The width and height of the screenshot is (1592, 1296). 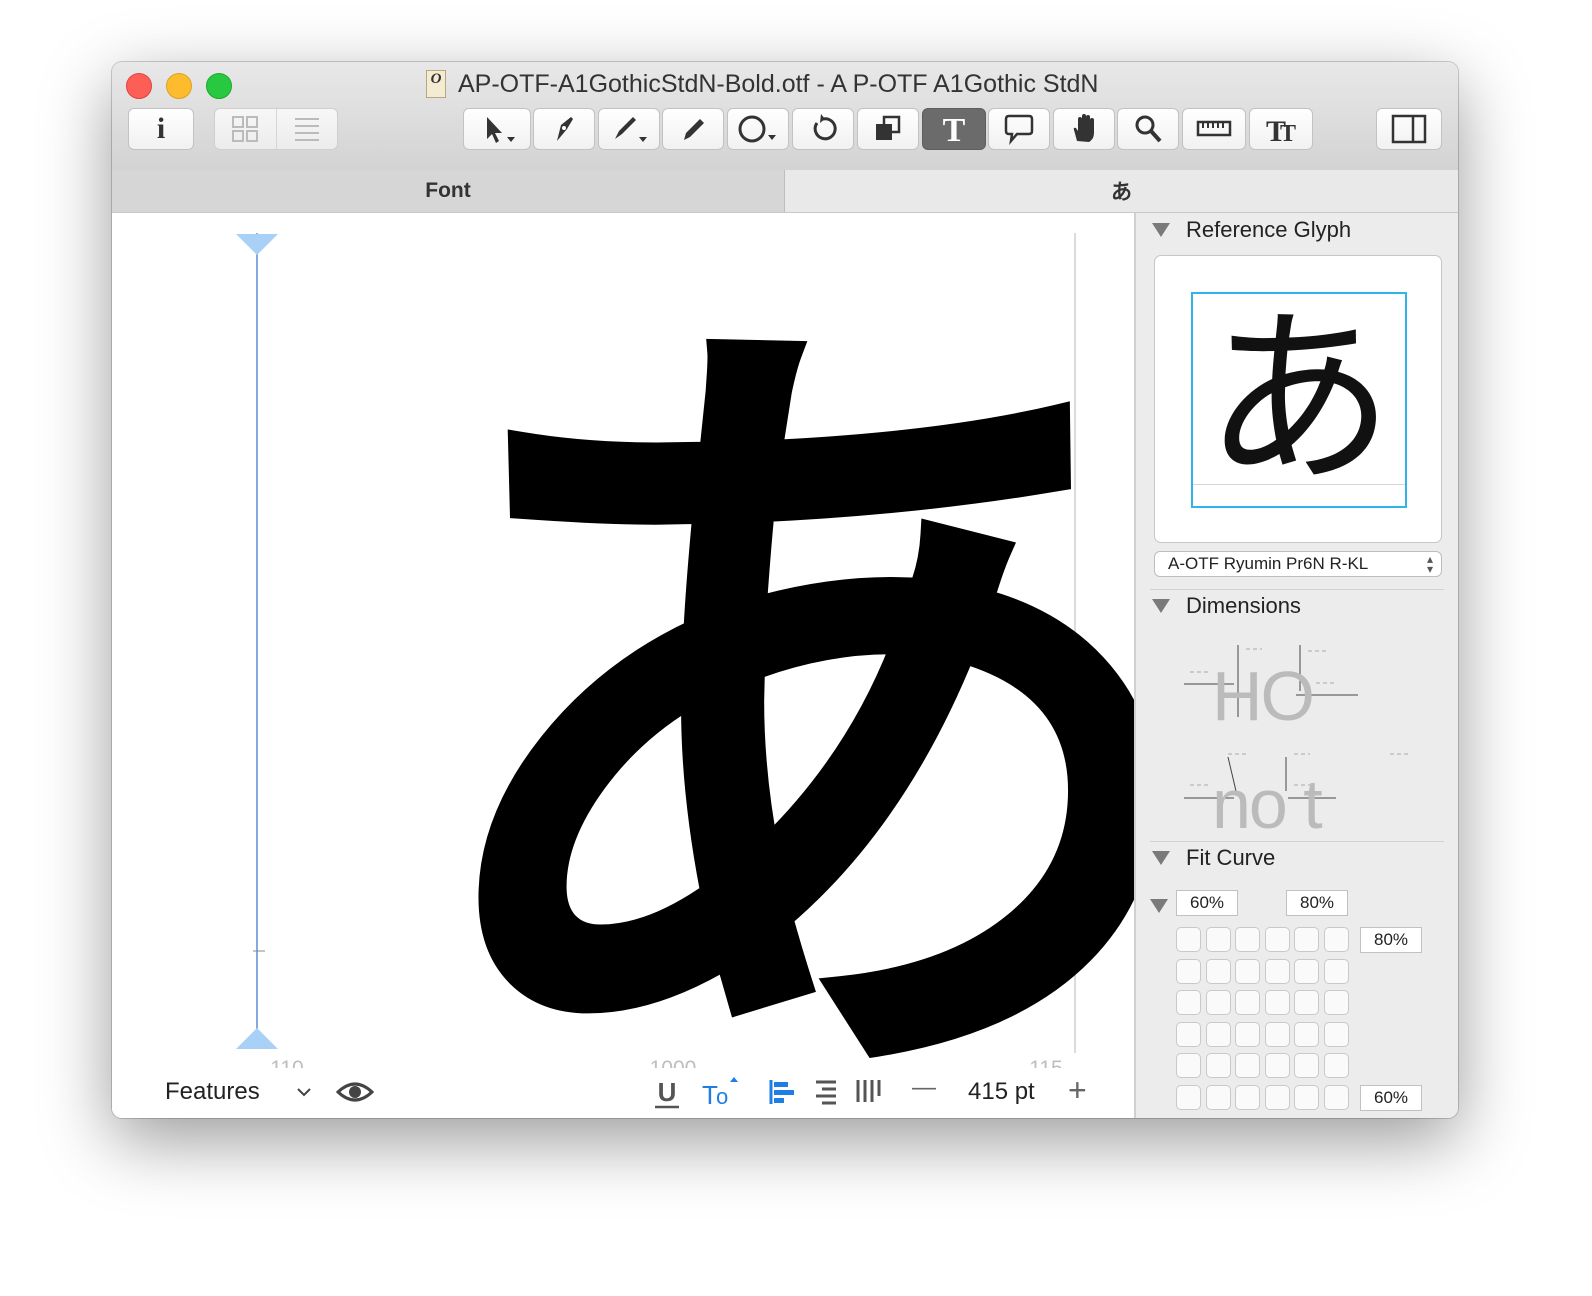 I want to click on grid-view-button, so click(x=245, y=129).